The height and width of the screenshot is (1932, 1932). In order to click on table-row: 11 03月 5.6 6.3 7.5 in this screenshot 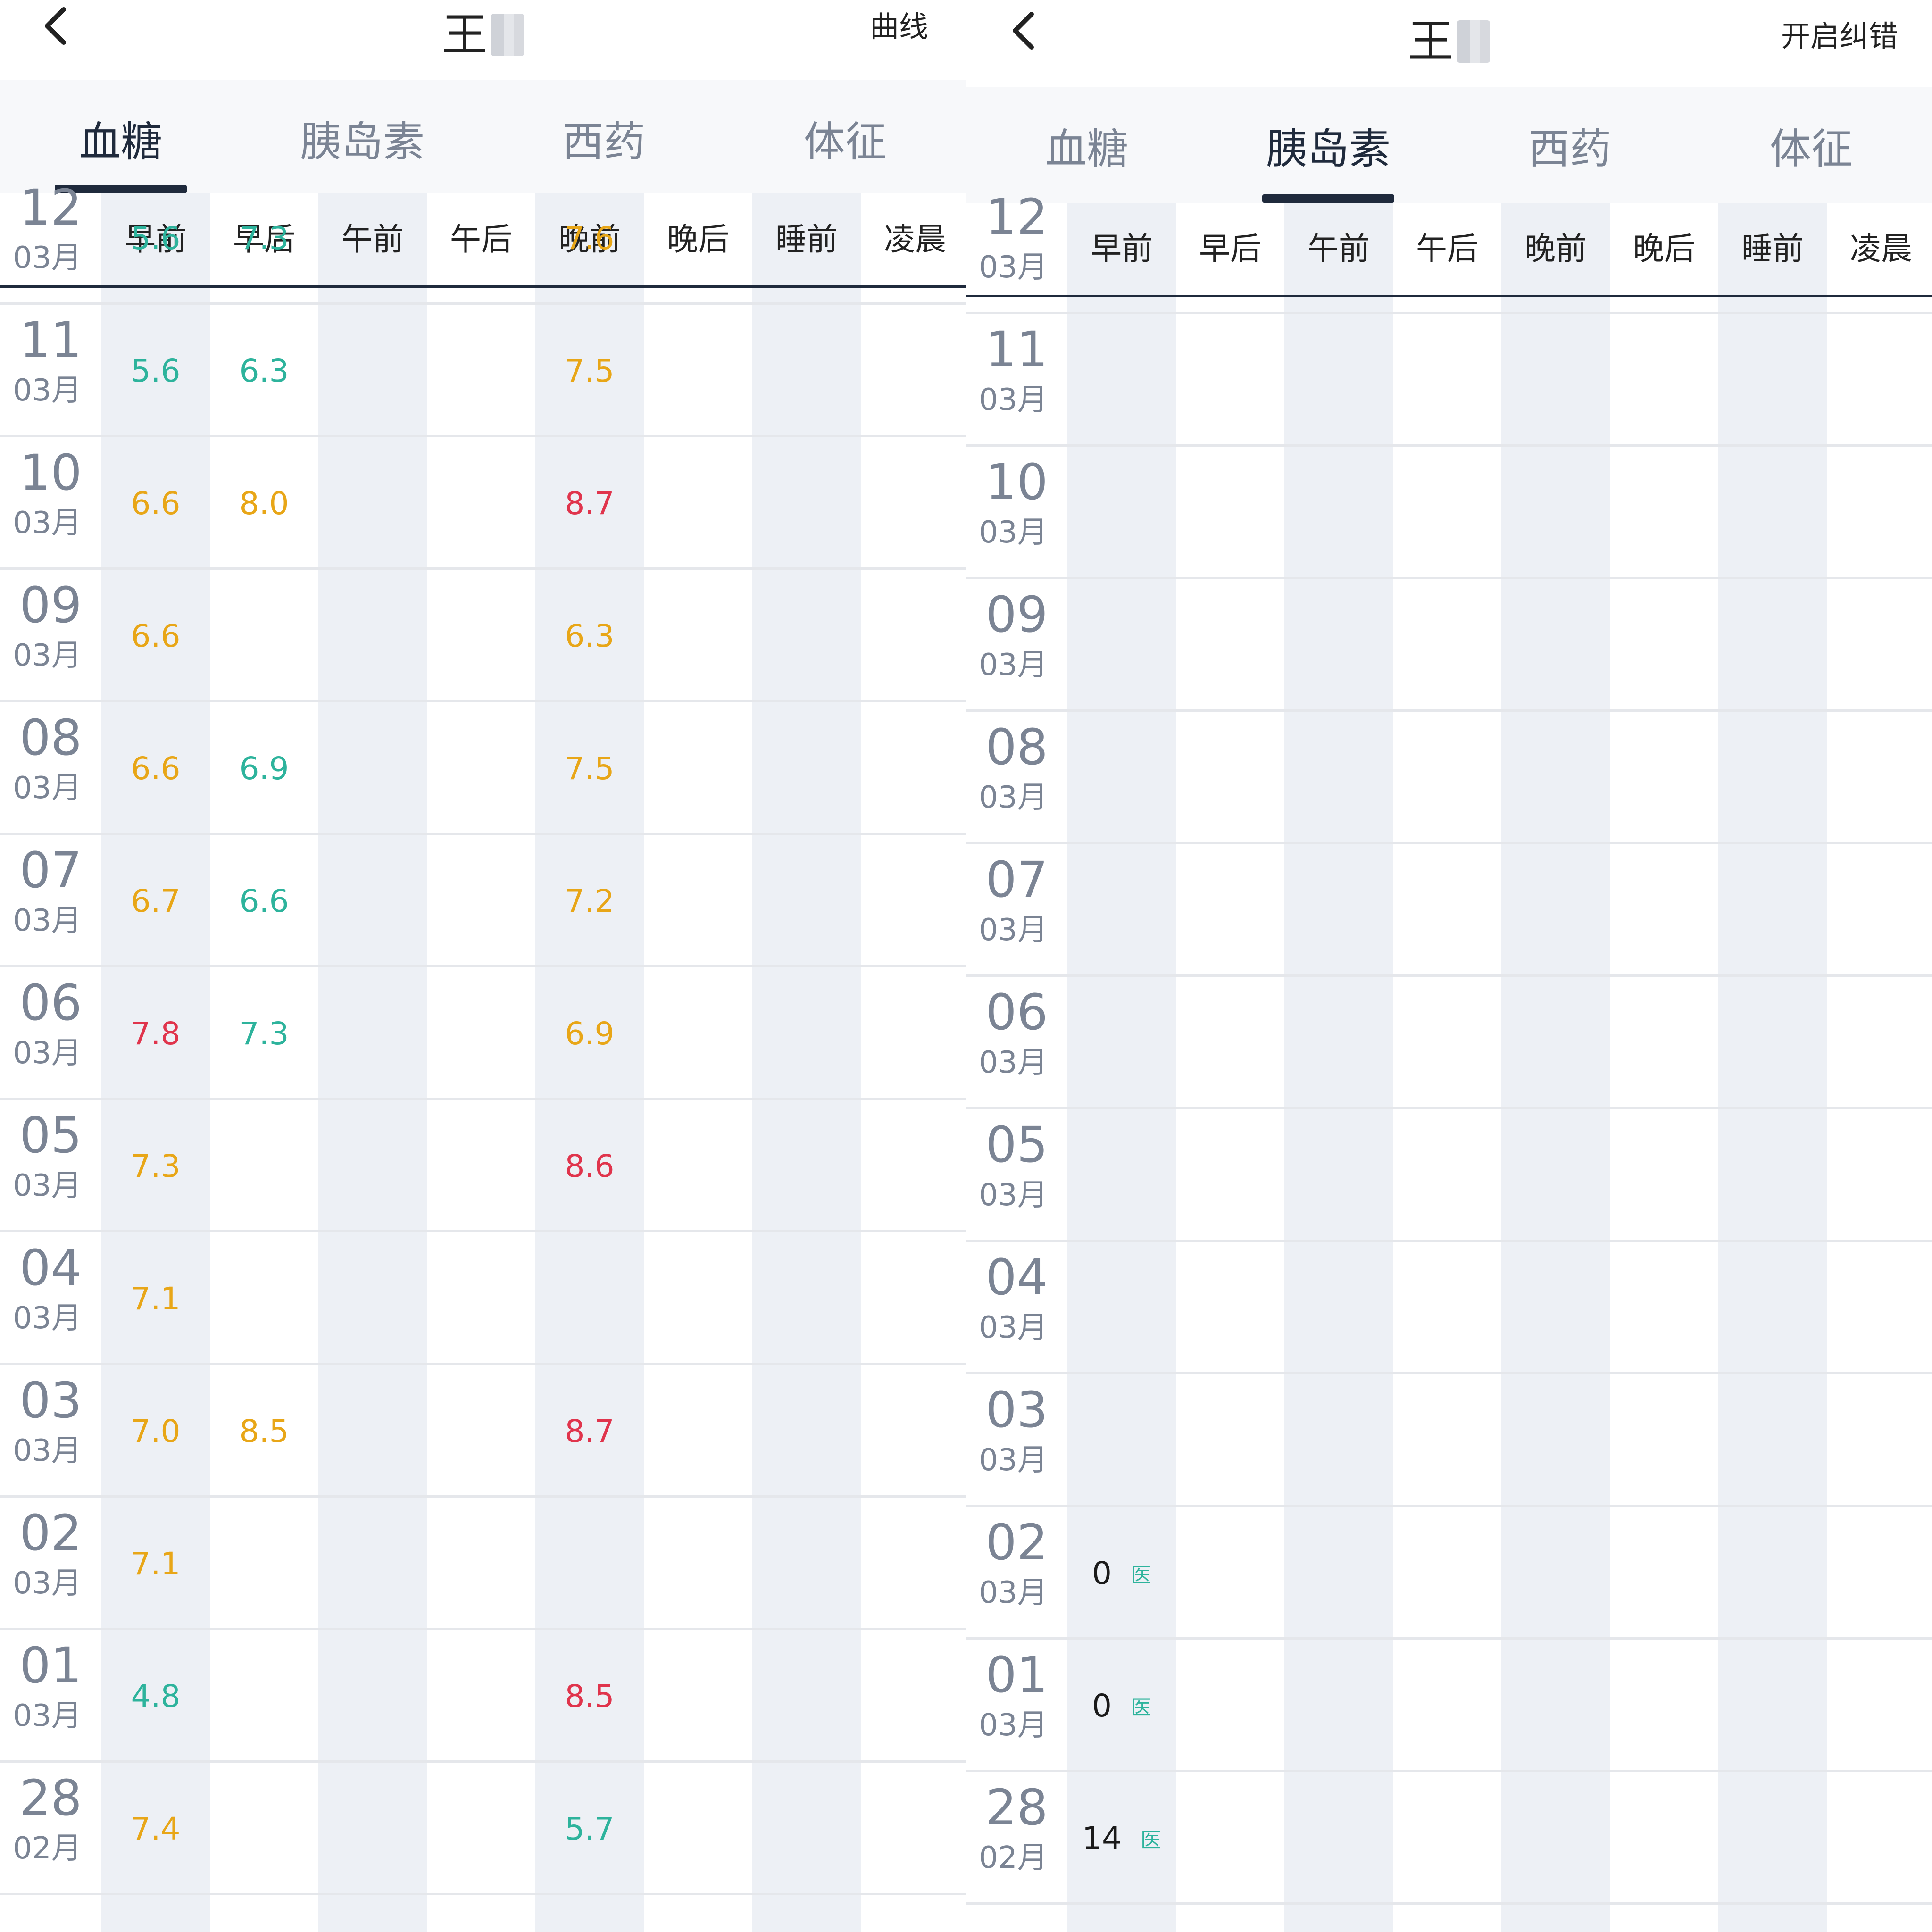, I will do `click(483, 371)`.